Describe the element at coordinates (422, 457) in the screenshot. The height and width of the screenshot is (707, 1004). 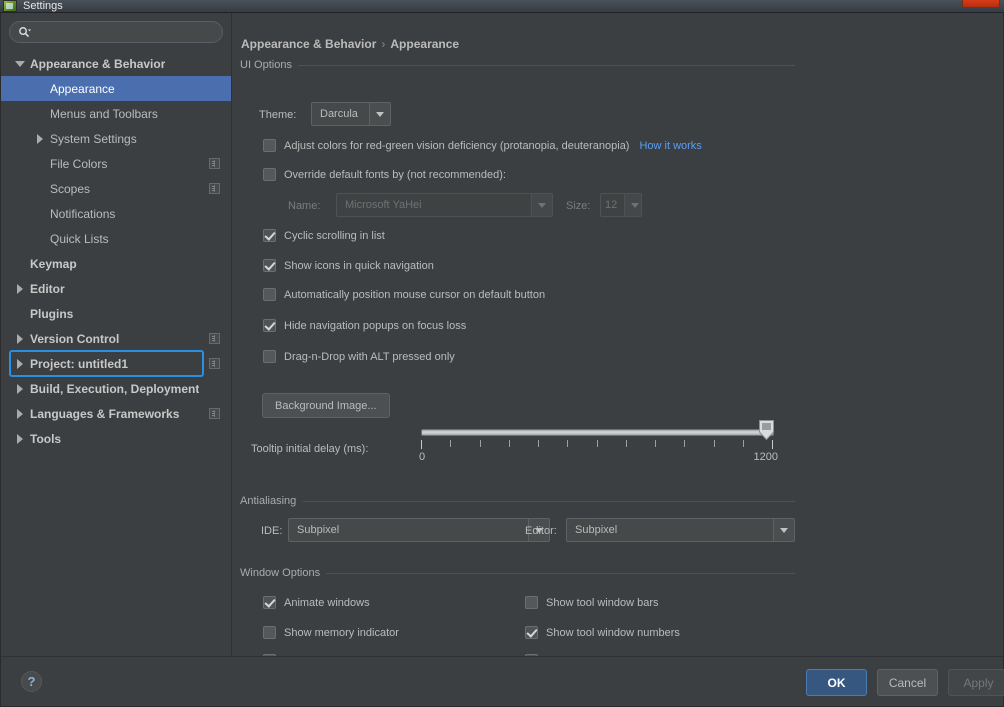
I see `slider-min-label: 0` at that location.